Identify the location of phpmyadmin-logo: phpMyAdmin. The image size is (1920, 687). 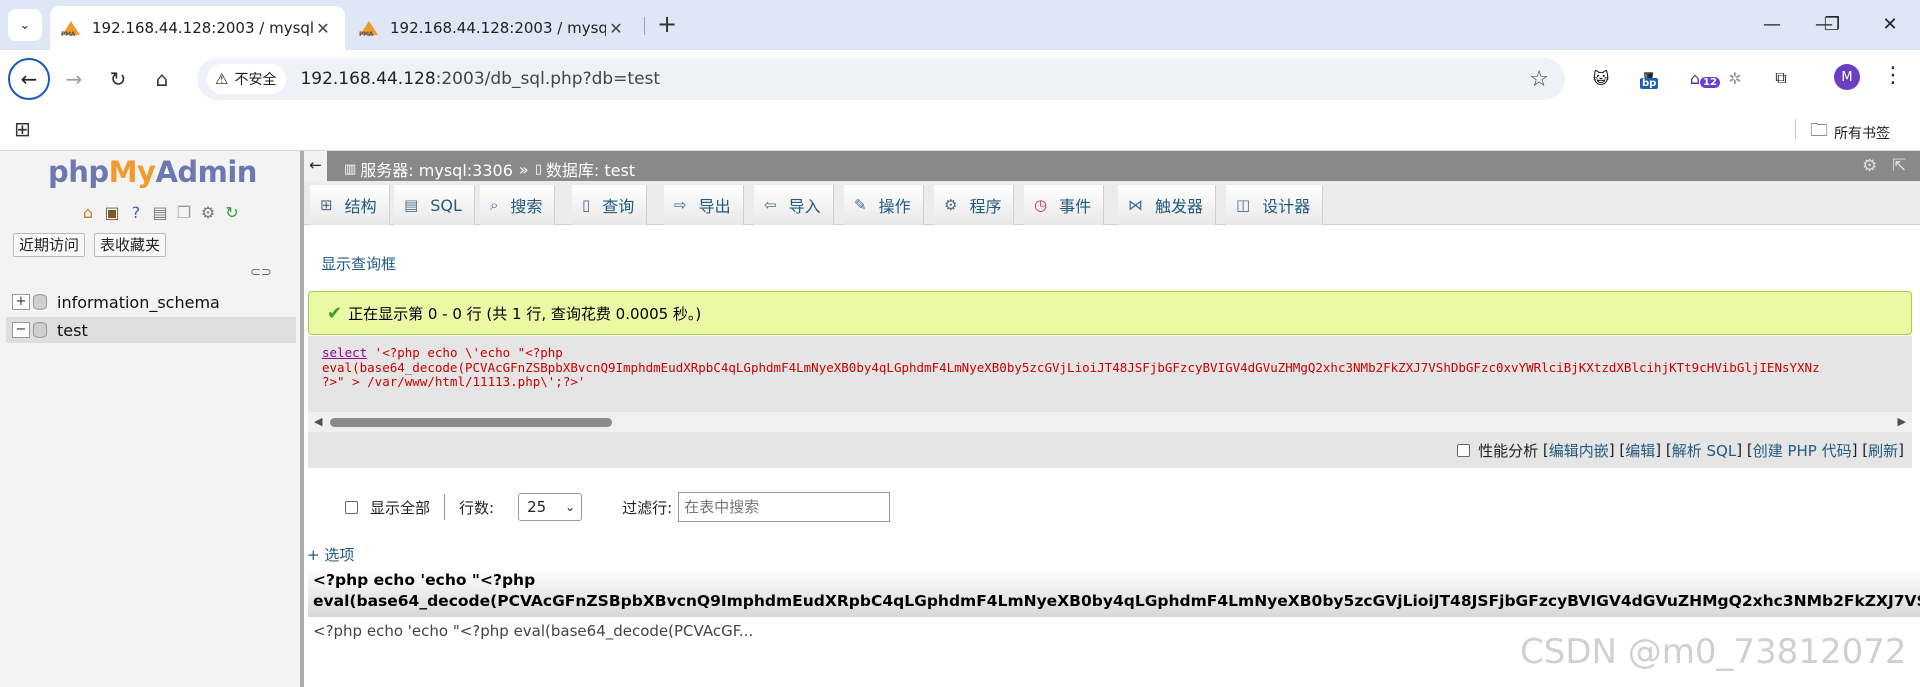
(152, 172).